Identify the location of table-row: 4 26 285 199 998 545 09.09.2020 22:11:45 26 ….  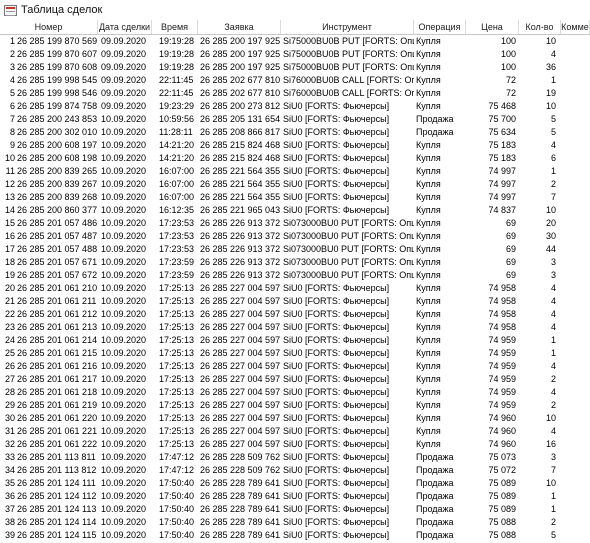
(295, 80).